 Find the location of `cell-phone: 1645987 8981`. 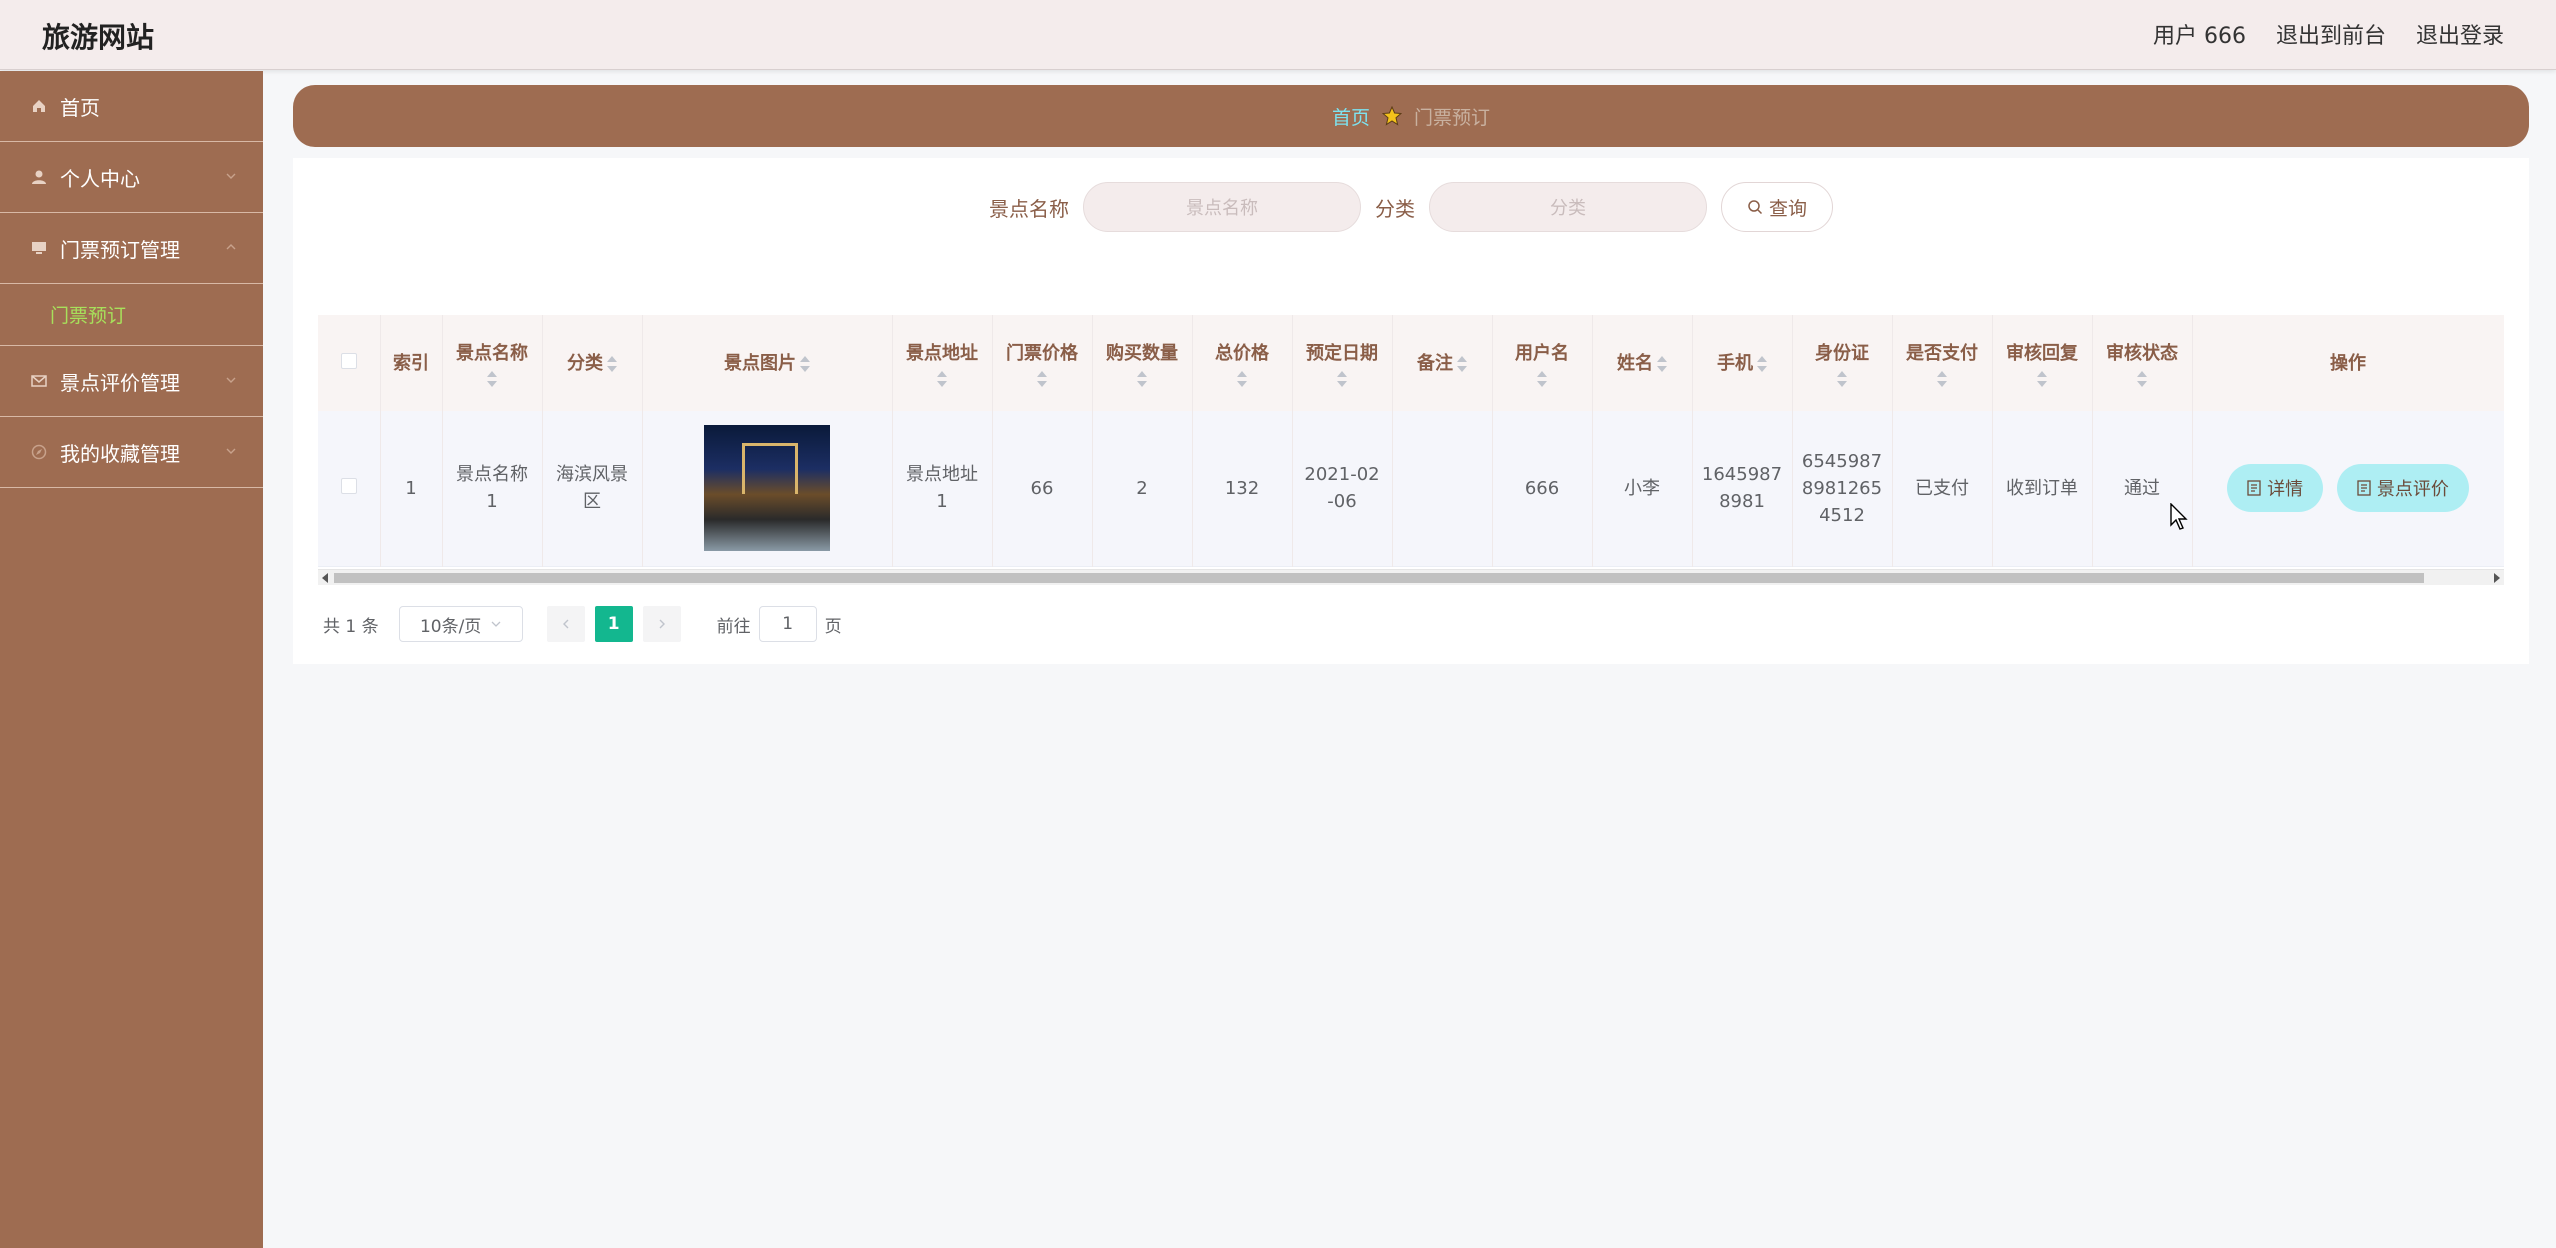

cell-phone: 1645987 8981 is located at coordinates (1742, 488).